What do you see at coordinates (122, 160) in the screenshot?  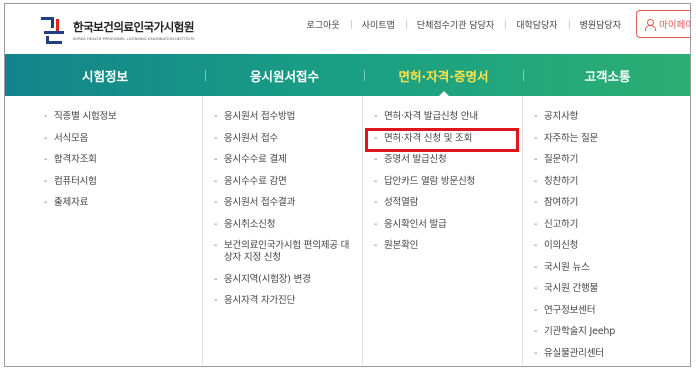 I see `menu-item: 합격자조회` at bounding box center [122, 160].